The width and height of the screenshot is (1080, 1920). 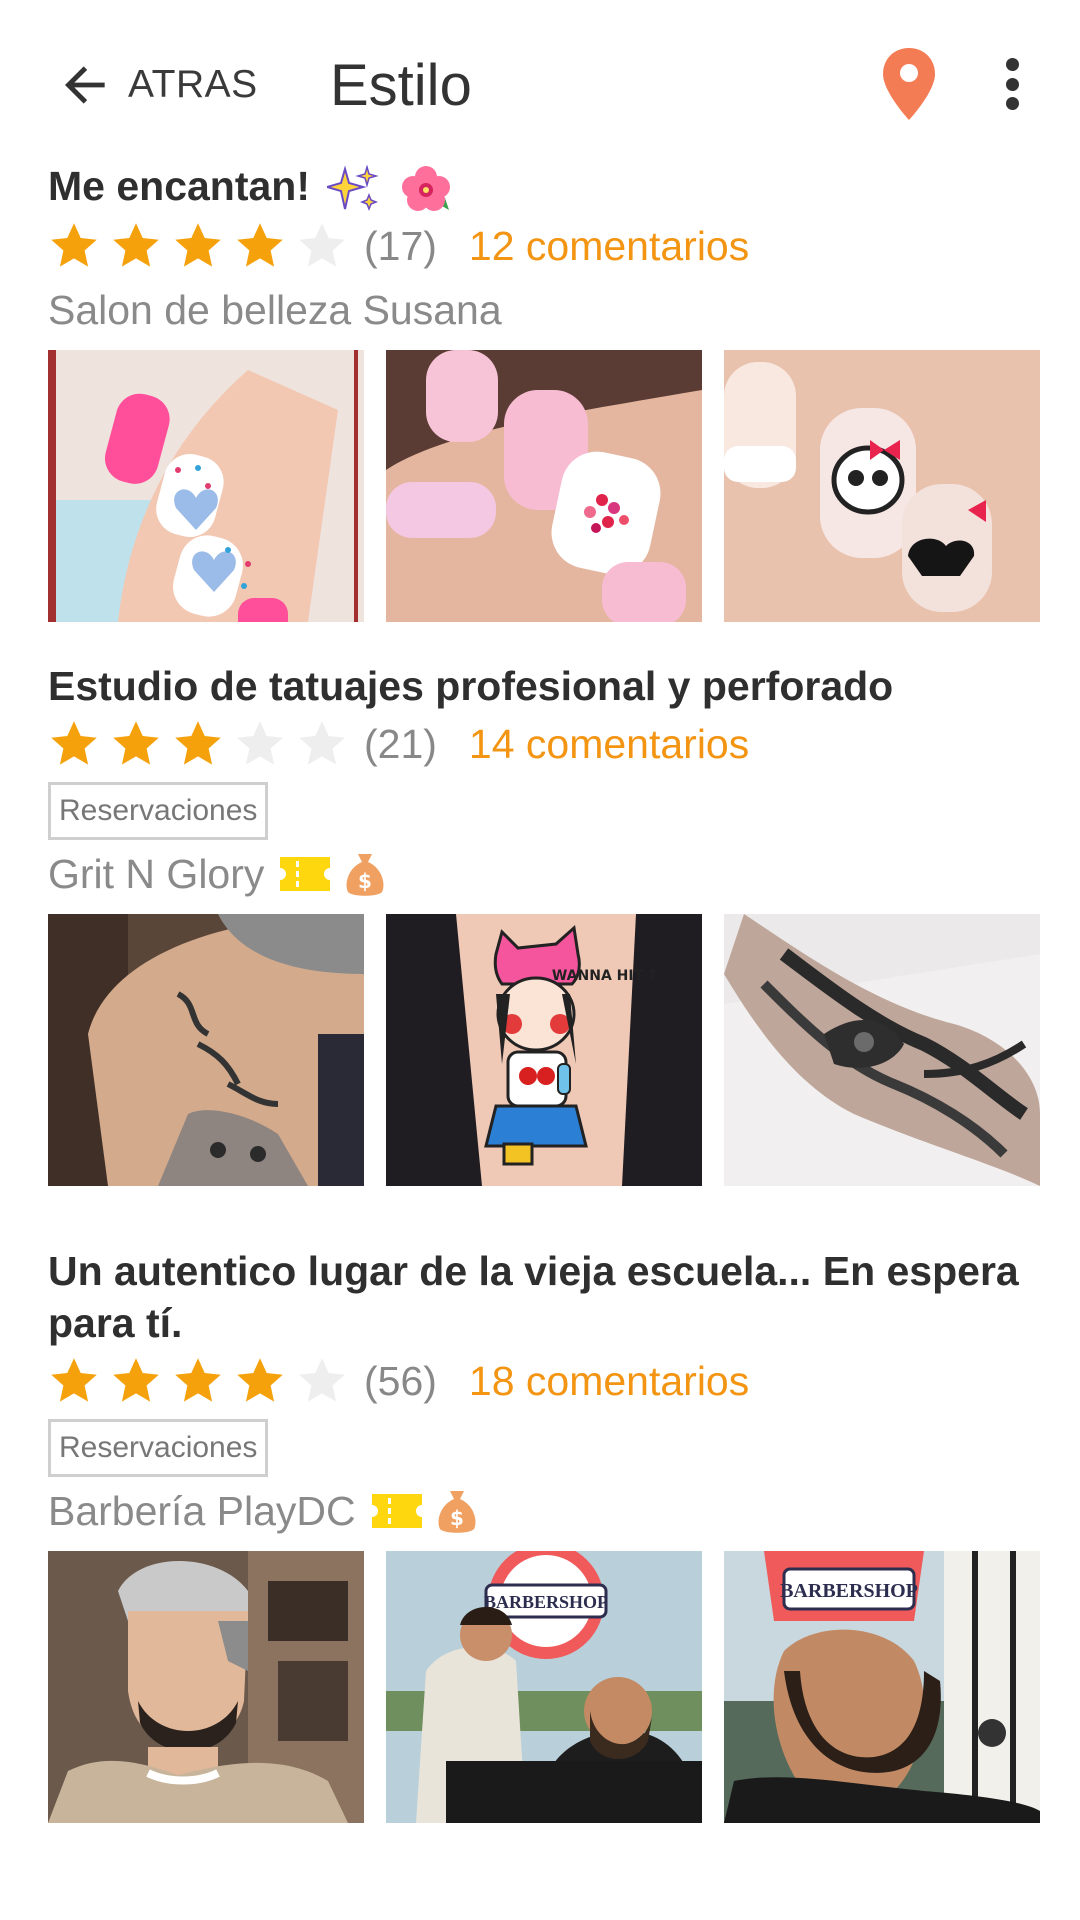 I want to click on tattoo-caption: WANNA HIT ?, so click(x=604, y=976).